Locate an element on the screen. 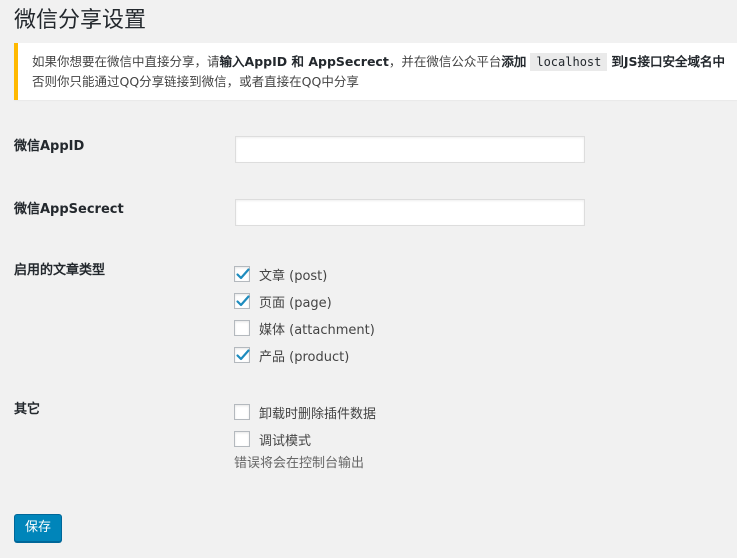 This screenshot has width=737, height=558. appsecret-input is located at coordinates (410, 212).